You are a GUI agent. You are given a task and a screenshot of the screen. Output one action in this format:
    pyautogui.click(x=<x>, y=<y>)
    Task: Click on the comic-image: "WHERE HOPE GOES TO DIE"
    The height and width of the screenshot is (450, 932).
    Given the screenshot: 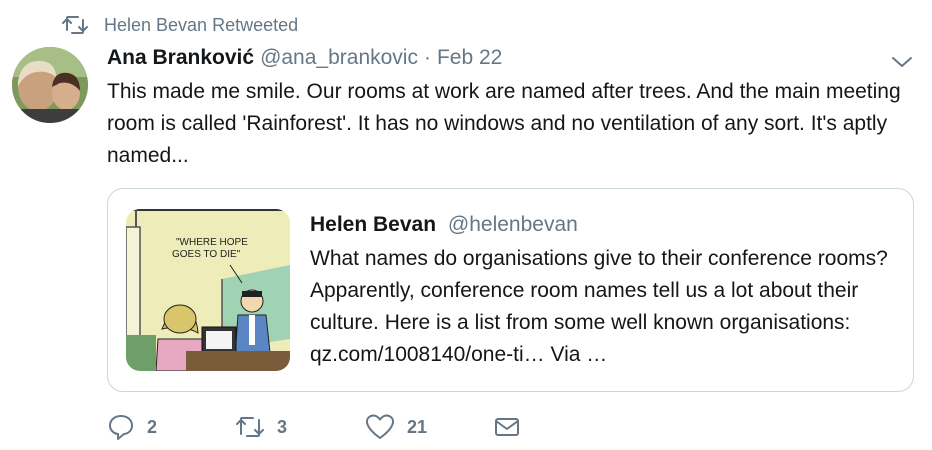 What is the action you would take?
    pyautogui.click(x=208, y=290)
    